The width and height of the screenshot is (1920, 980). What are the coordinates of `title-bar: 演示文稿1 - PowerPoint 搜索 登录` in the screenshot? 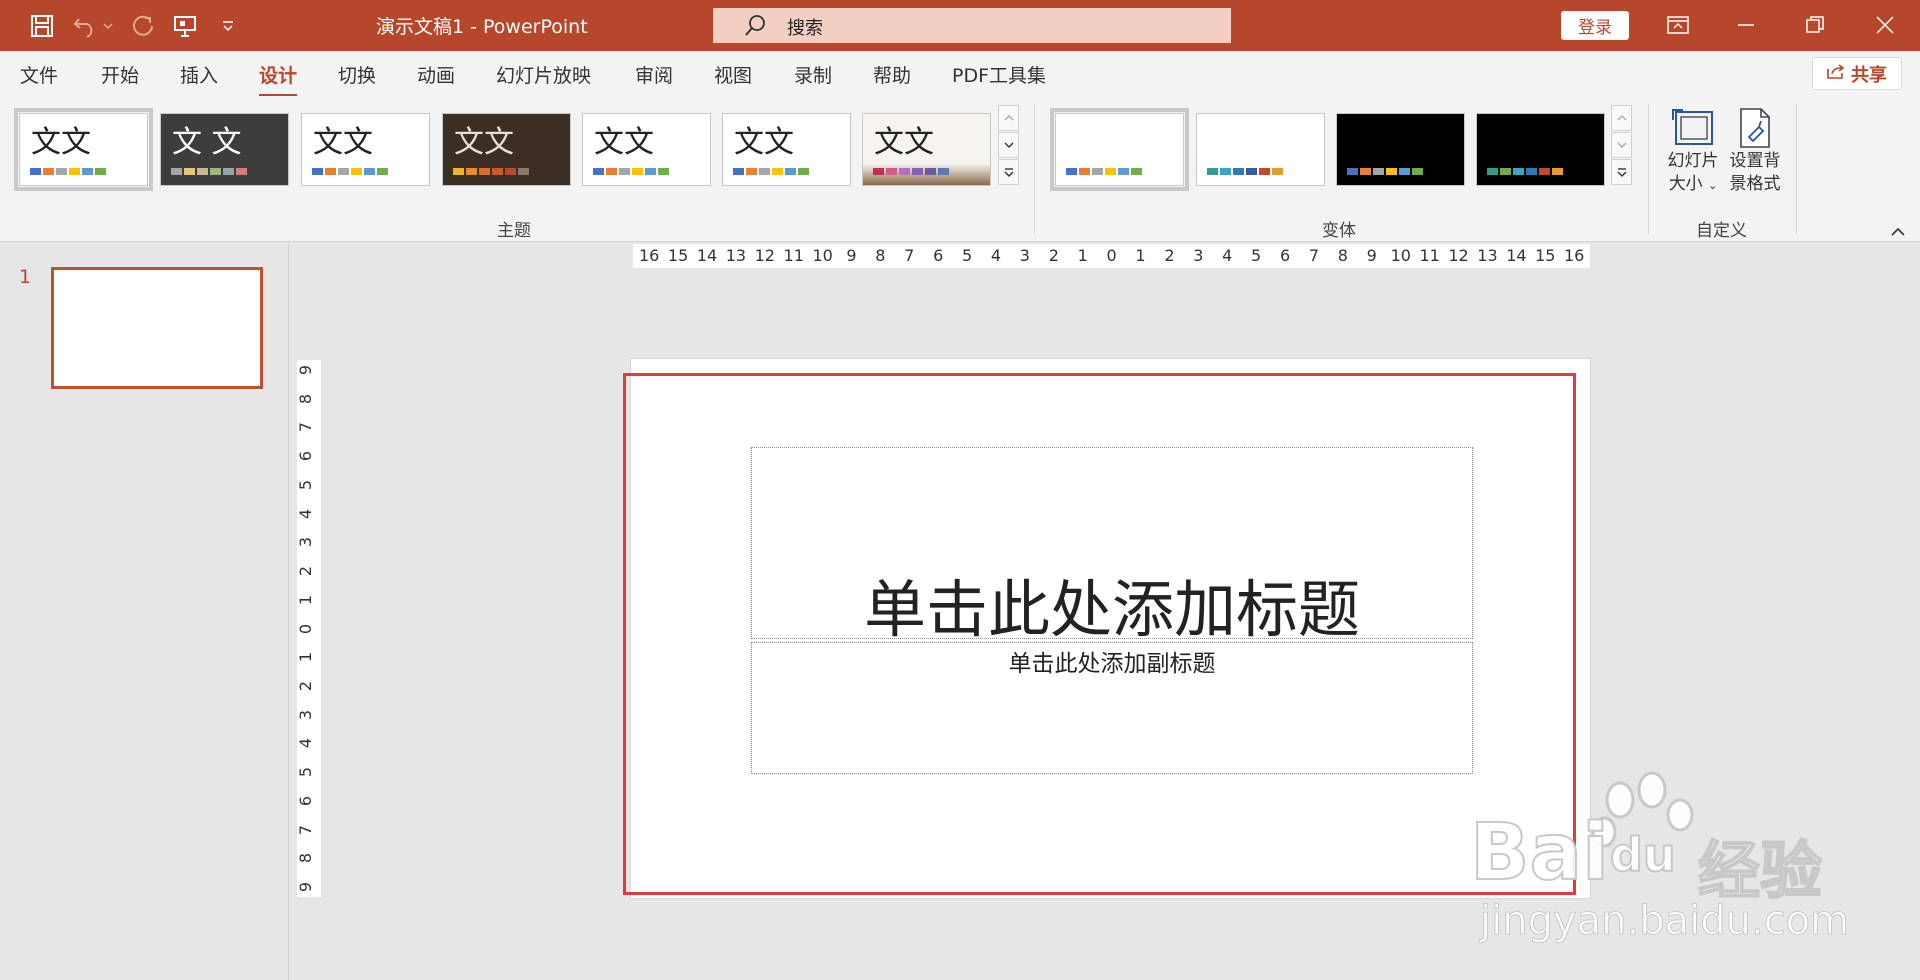 It's located at (960, 25).